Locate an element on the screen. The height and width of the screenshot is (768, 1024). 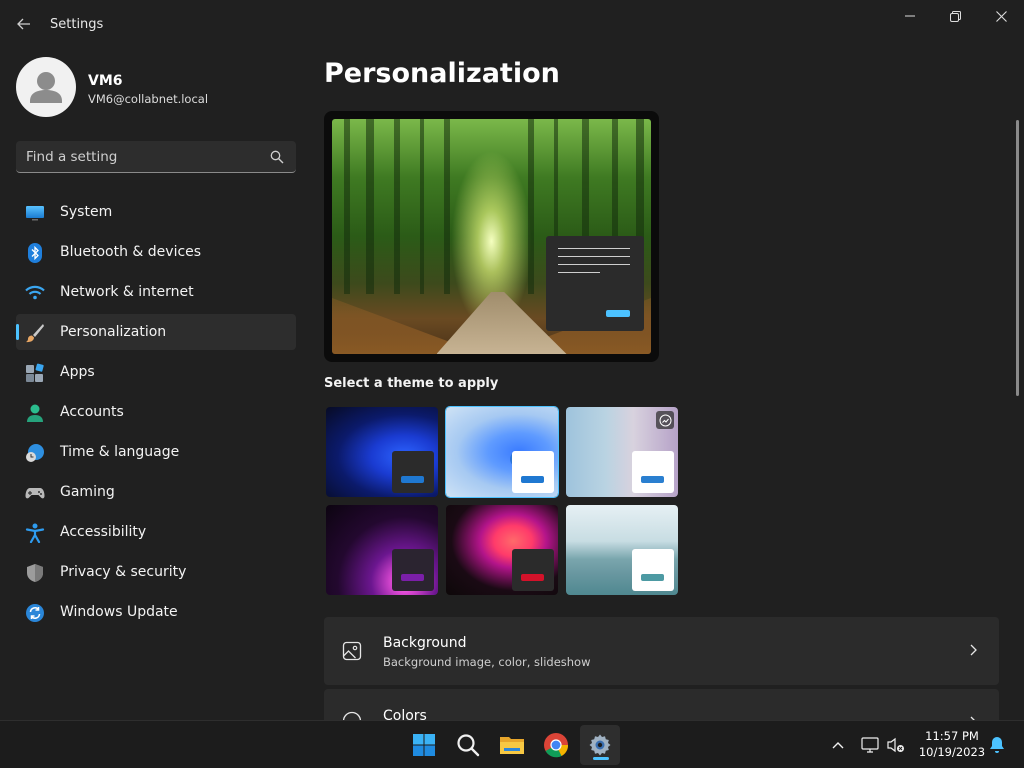
search-input is located at coordinates (146, 156).